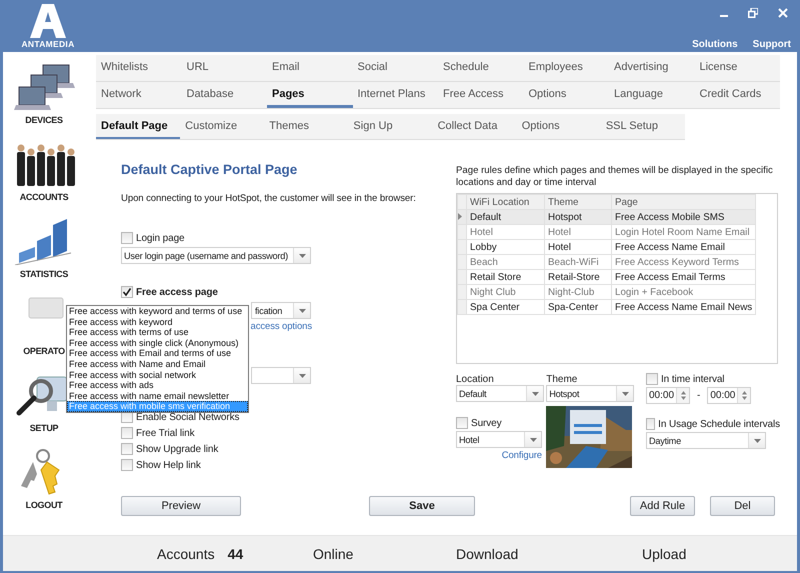 This screenshot has height=573, width=800. Describe the element at coordinates (684, 262) in the screenshot. I see `table-cell: Free Access Keyword Terms` at that location.